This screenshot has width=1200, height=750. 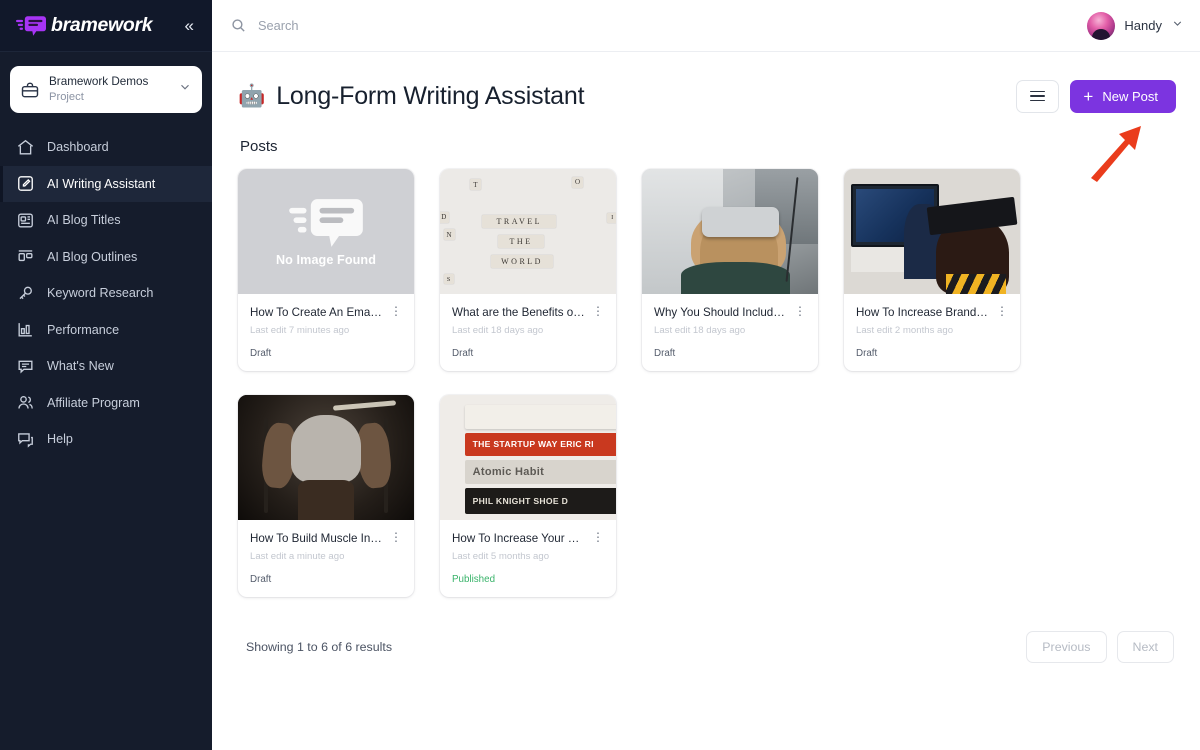 I want to click on new-post-button: + New Post, so click(x=1123, y=96).